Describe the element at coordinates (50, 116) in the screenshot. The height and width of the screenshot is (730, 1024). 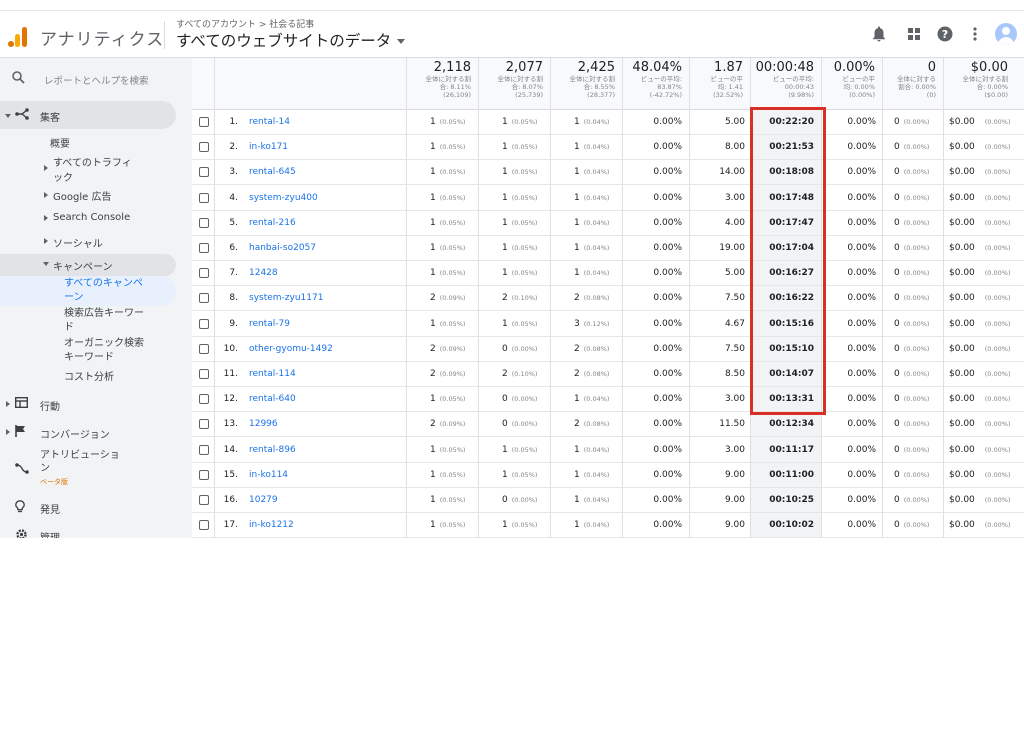
I see `sidebar-item-acquisition: 集客` at that location.